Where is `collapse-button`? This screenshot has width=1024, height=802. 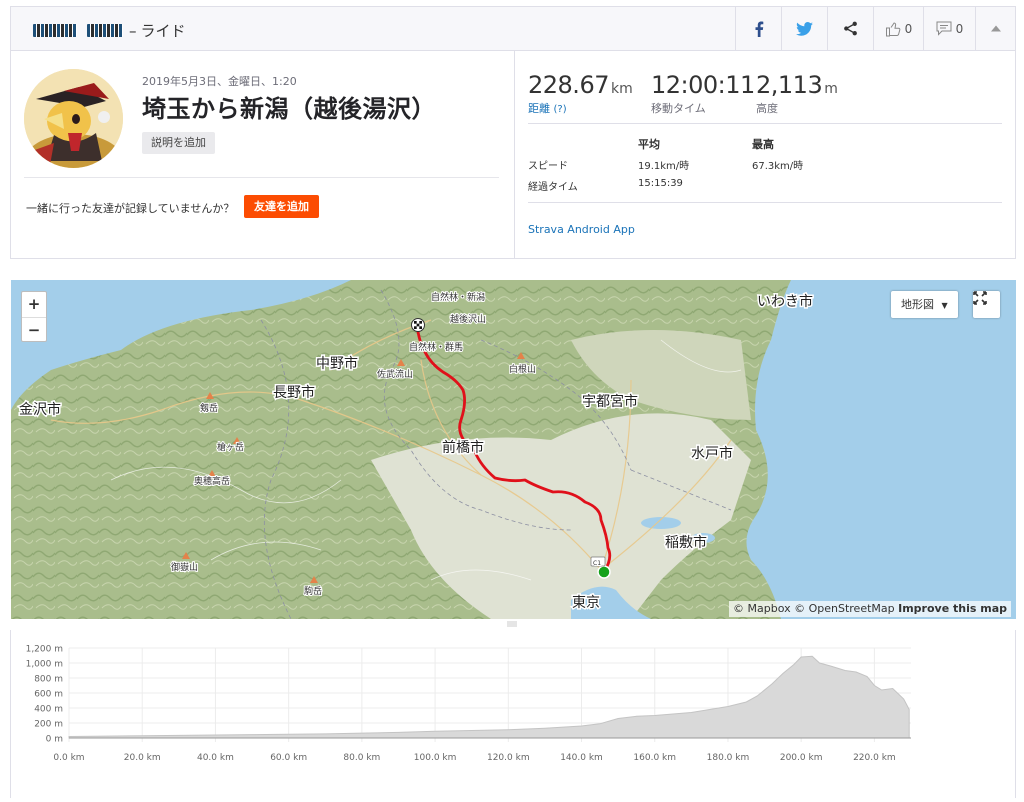 collapse-button is located at coordinates (995, 28).